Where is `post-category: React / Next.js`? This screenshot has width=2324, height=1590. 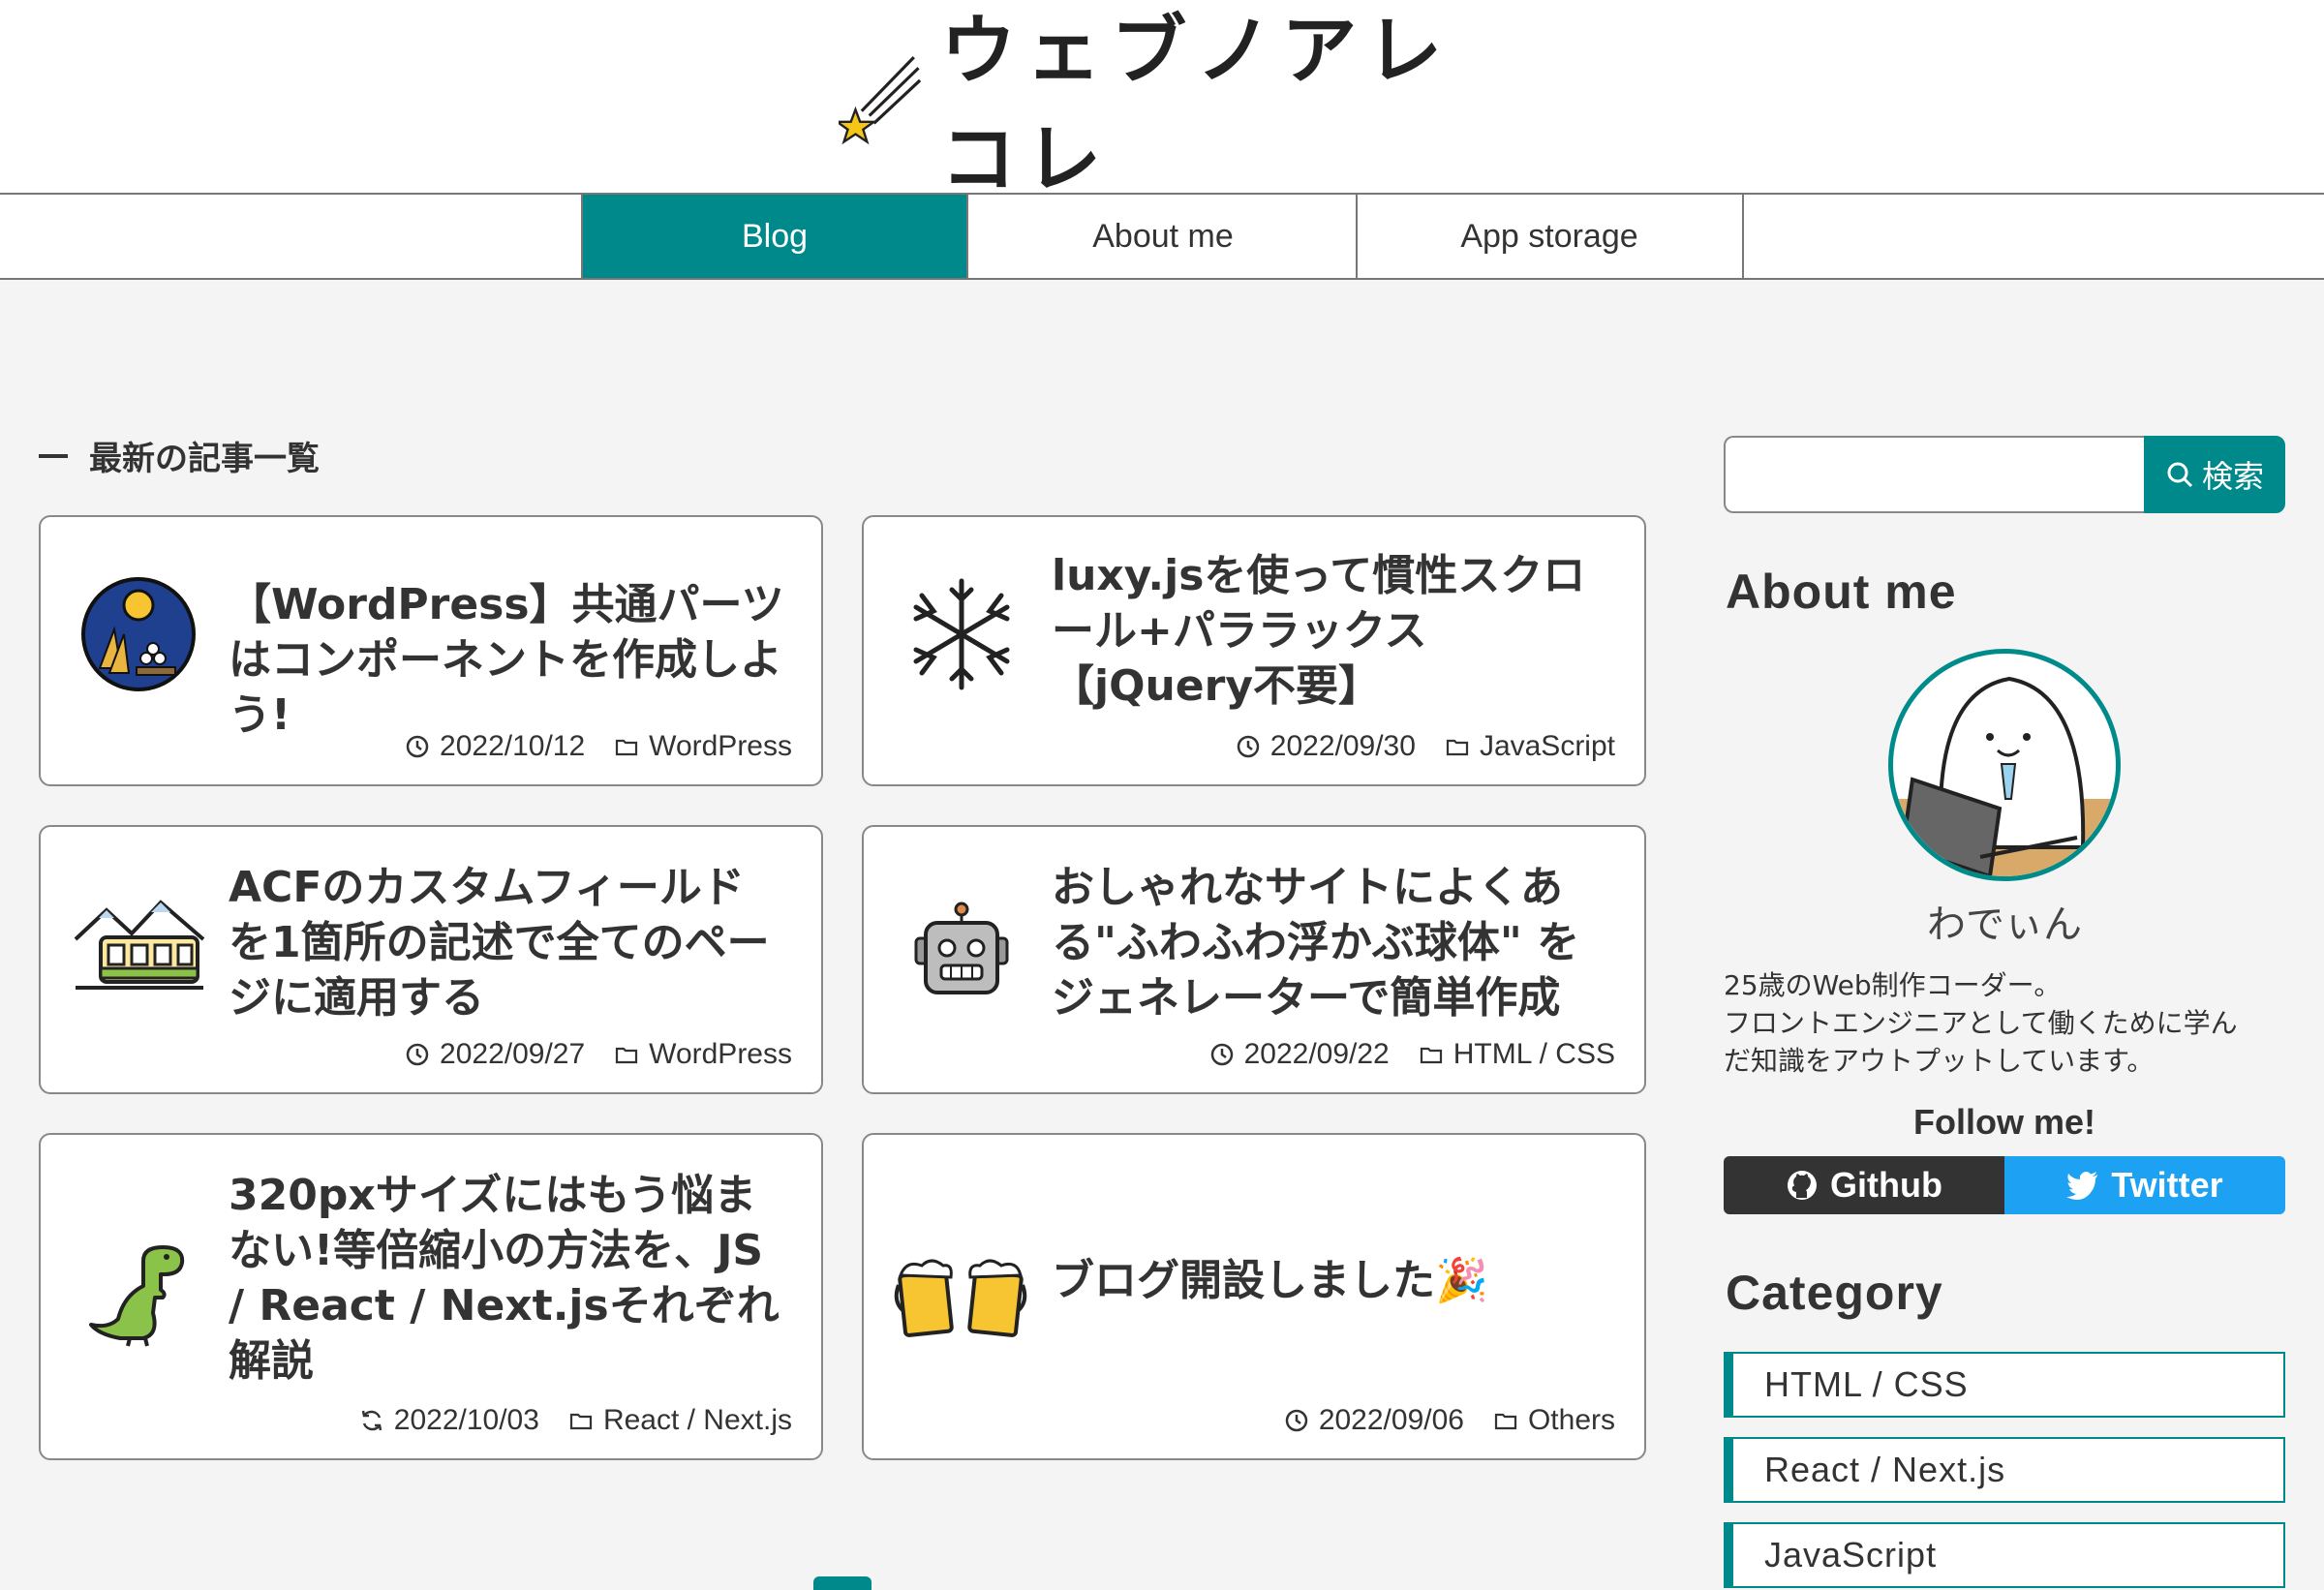 post-category: React / Next.js is located at coordinates (680, 1420).